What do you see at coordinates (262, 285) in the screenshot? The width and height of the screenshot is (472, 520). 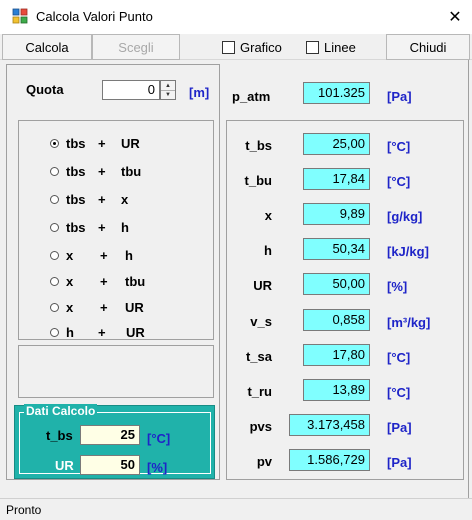 I see `result-label: UR` at bounding box center [262, 285].